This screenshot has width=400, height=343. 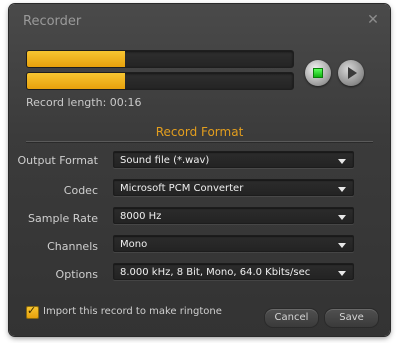 What do you see at coordinates (84, 102) in the screenshot?
I see `record-length: Record length: 00:16` at bounding box center [84, 102].